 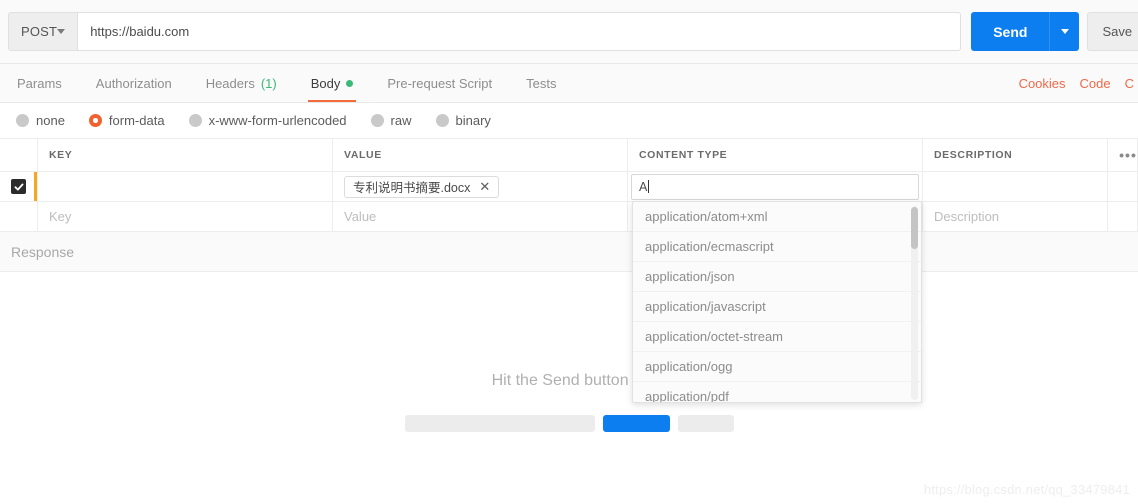 What do you see at coordinates (19, 155) in the screenshot?
I see `select-all-column` at bounding box center [19, 155].